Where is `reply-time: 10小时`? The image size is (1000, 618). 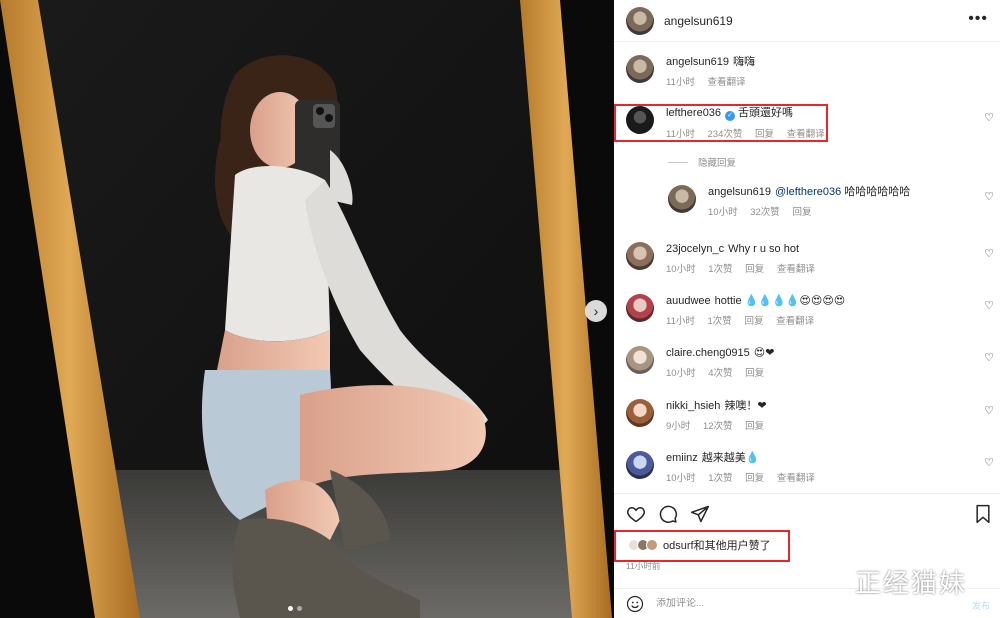 reply-time: 10小时 is located at coordinates (723, 212).